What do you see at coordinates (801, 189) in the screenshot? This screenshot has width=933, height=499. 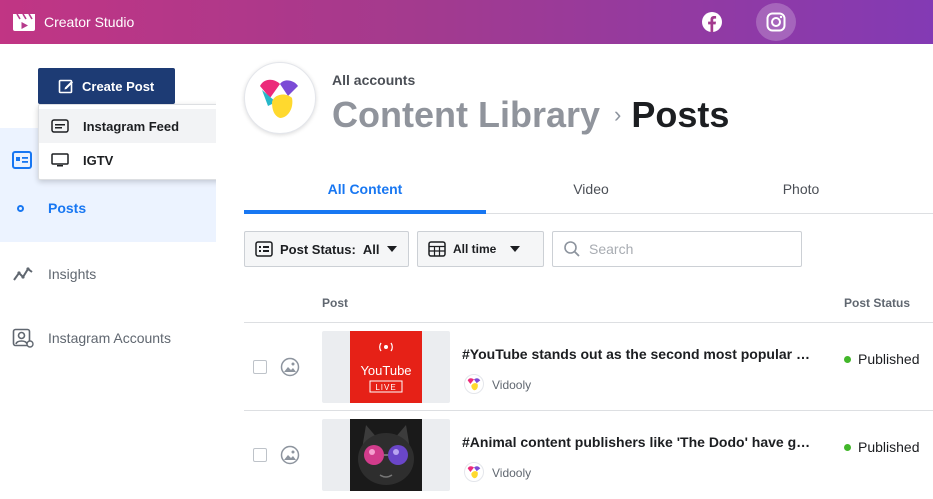 I see `tab-photo: Photo` at bounding box center [801, 189].